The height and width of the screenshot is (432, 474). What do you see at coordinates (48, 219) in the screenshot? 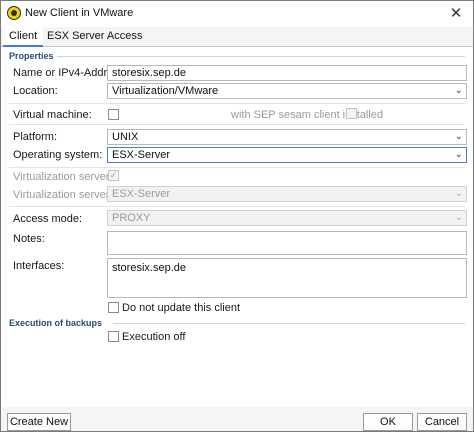
I see `access-mode-label: Access mode:` at bounding box center [48, 219].